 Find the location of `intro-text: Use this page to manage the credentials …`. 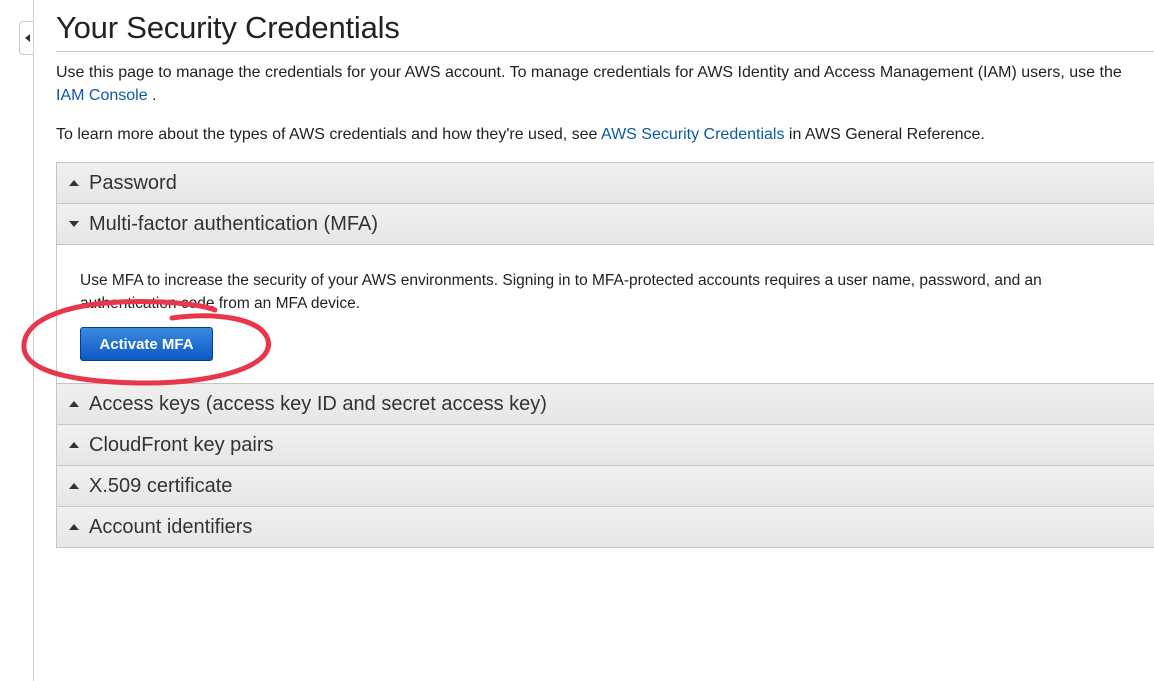

intro-text: Use this page to manage the credentials … is located at coordinates (589, 72).